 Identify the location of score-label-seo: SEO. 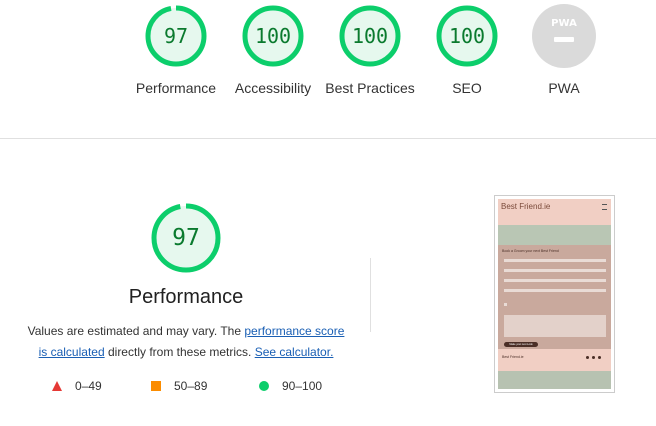
(467, 88).